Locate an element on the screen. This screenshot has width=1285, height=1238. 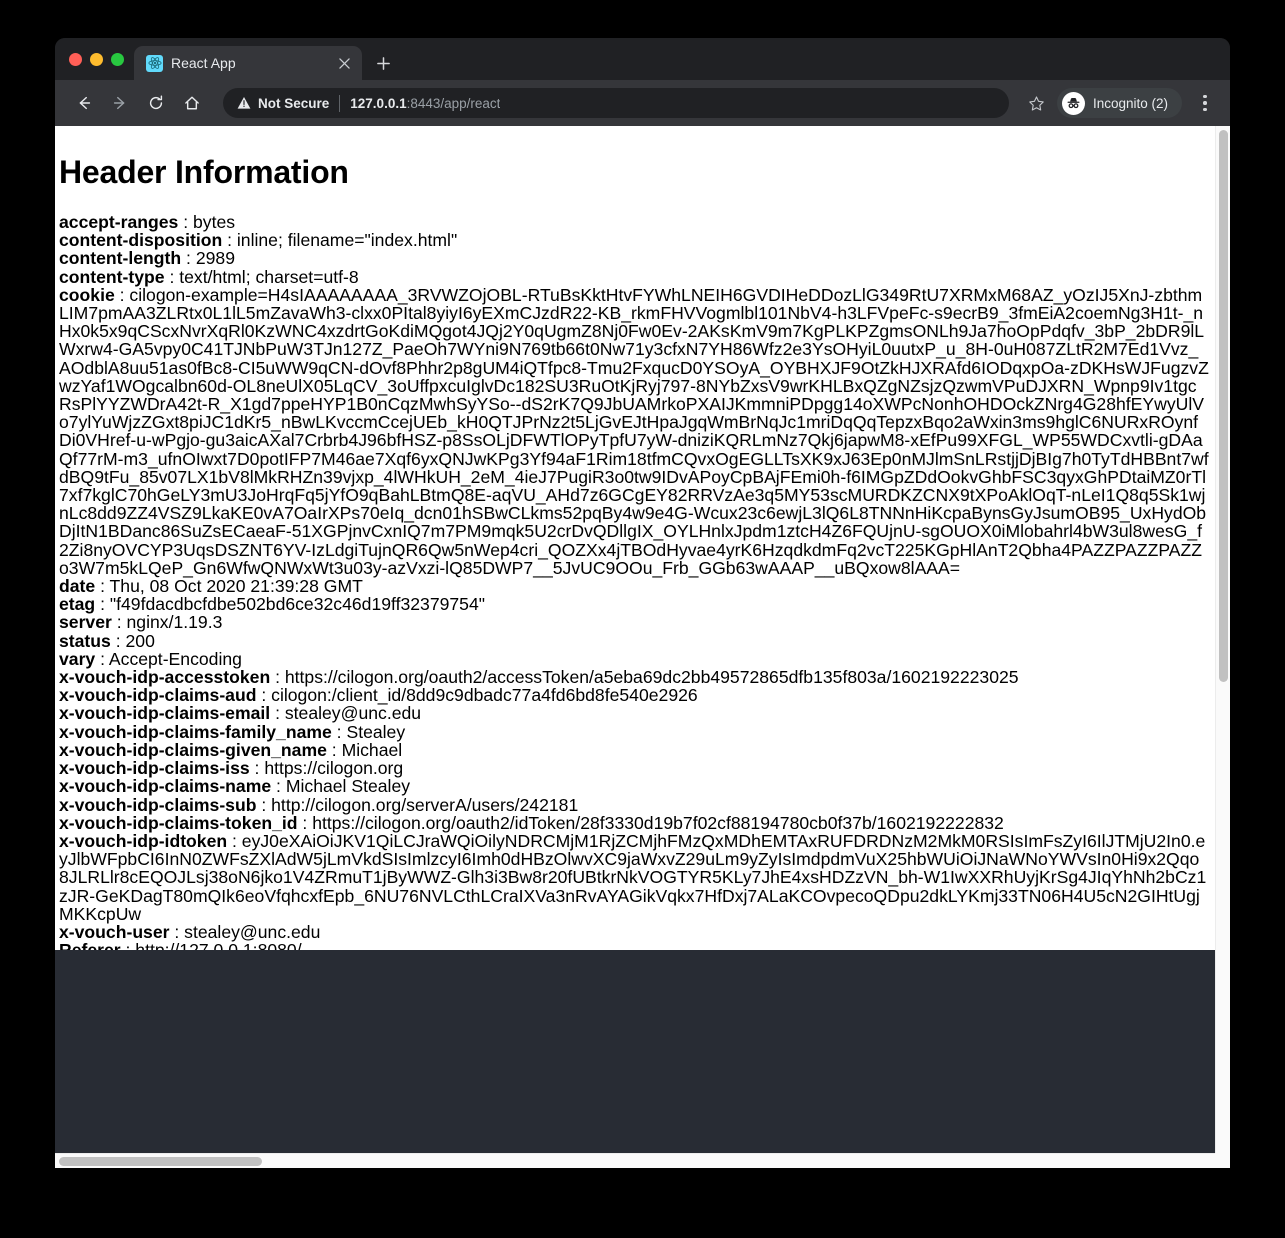
header-key: x-vouch-idp-claims-email is located at coordinates (165, 713).